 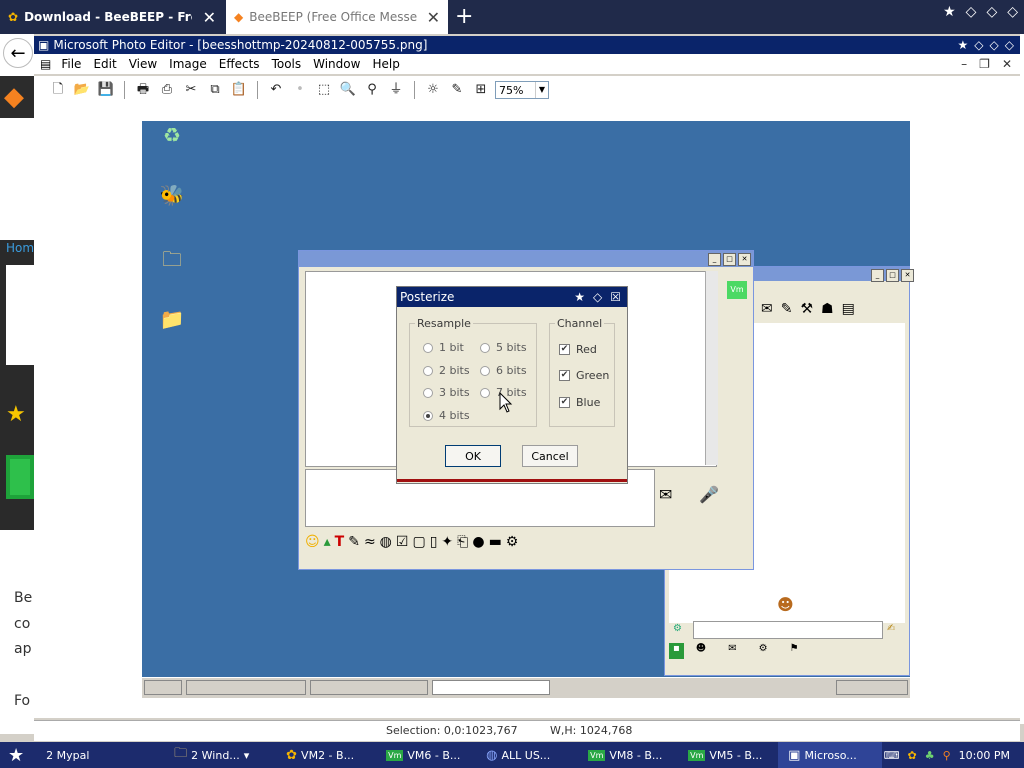 What do you see at coordinates (82, 90) in the screenshot?
I see `open-folder-icon: 📂` at bounding box center [82, 90].